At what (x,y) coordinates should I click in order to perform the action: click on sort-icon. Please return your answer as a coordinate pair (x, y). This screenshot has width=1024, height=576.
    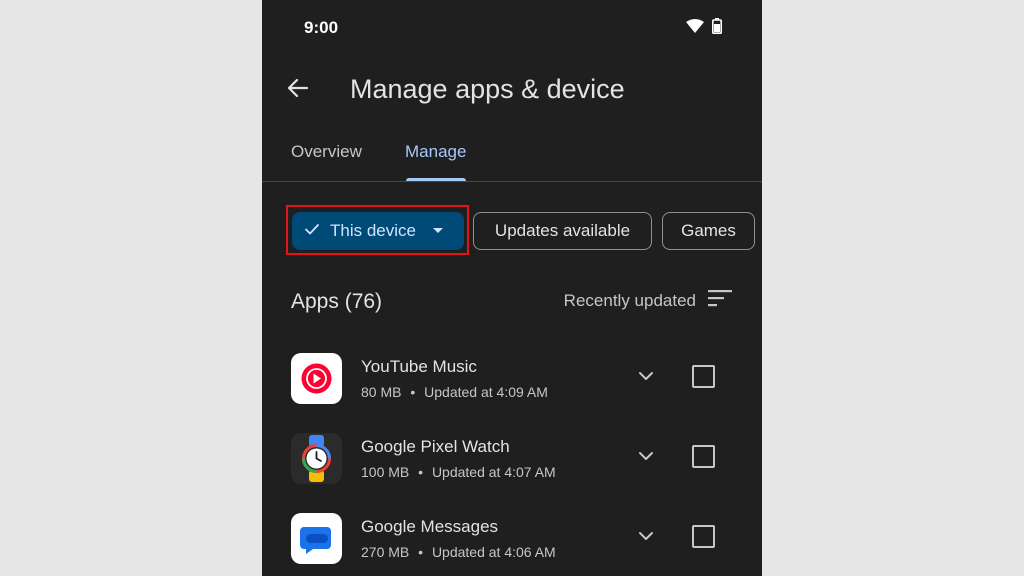
    Looking at the image, I should click on (720, 300).